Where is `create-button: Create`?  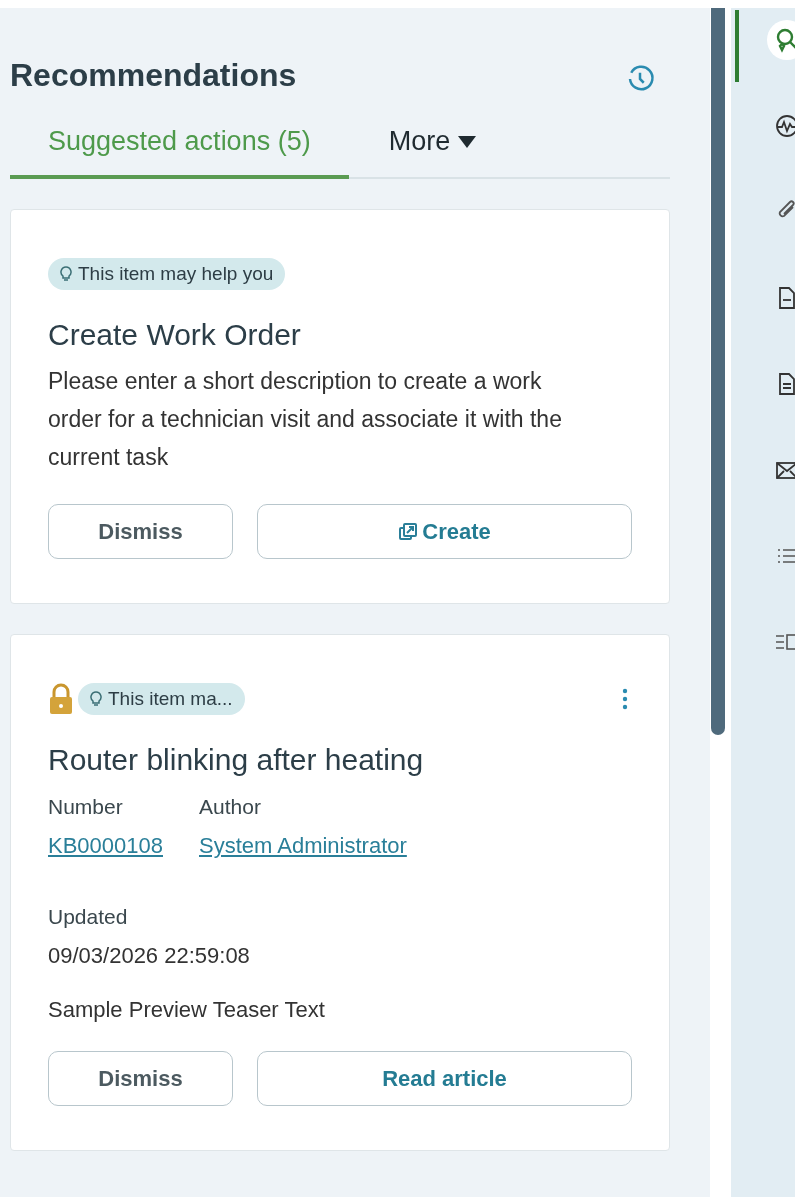
create-button: Create is located at coordinates (444, 531).